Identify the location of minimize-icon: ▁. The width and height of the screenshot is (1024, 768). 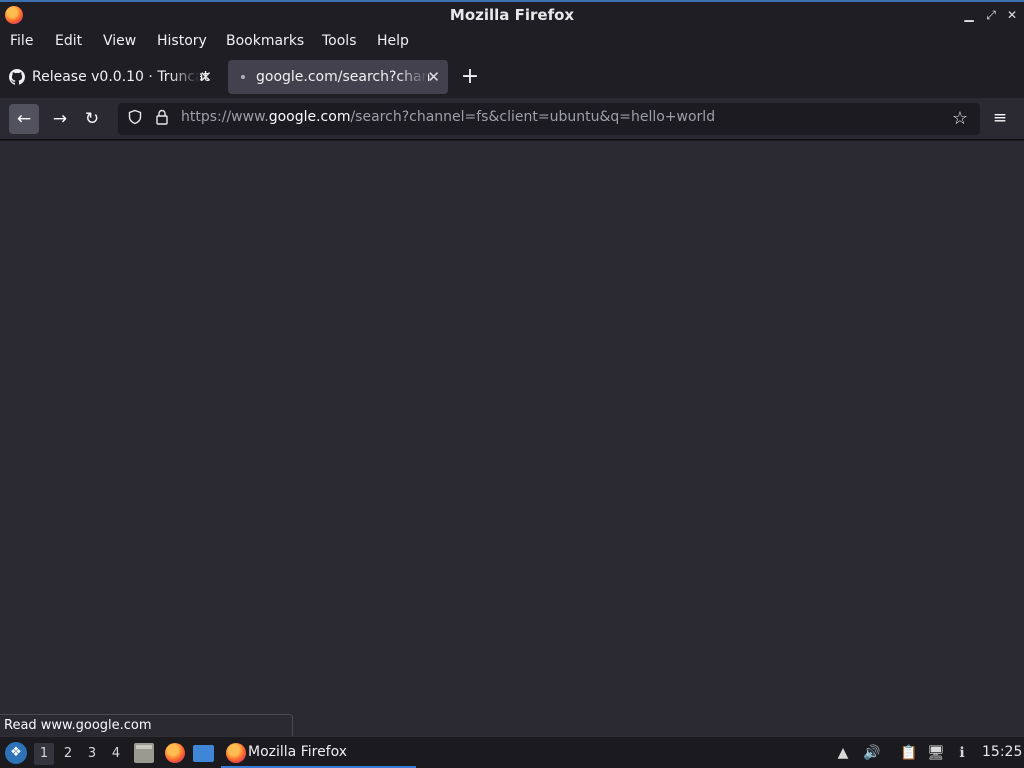
(969, 15).